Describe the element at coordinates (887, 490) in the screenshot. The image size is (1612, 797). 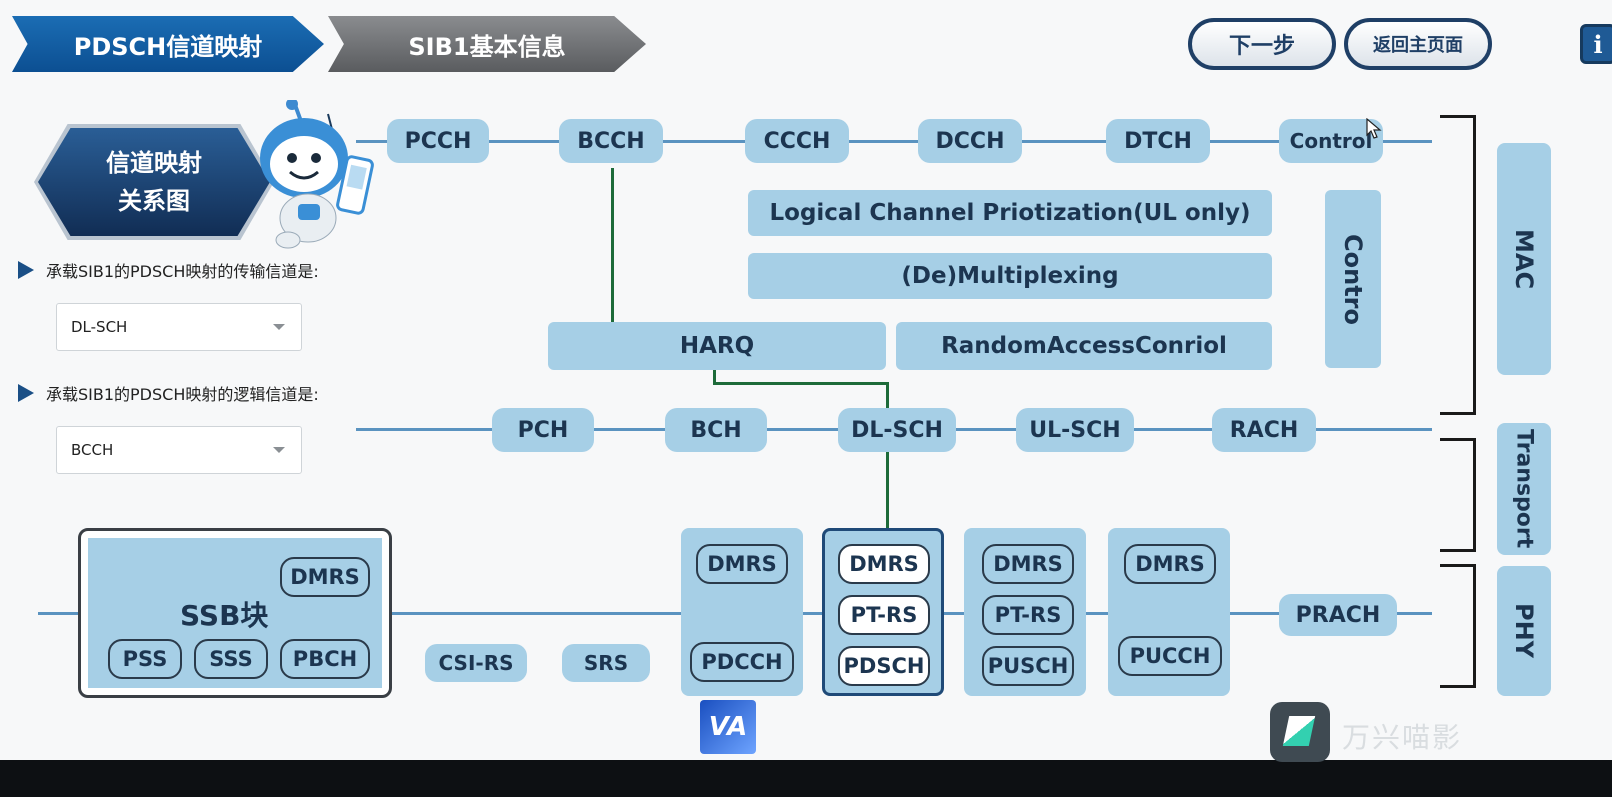
I see `dlsch-to-pdsch-line` at that location.